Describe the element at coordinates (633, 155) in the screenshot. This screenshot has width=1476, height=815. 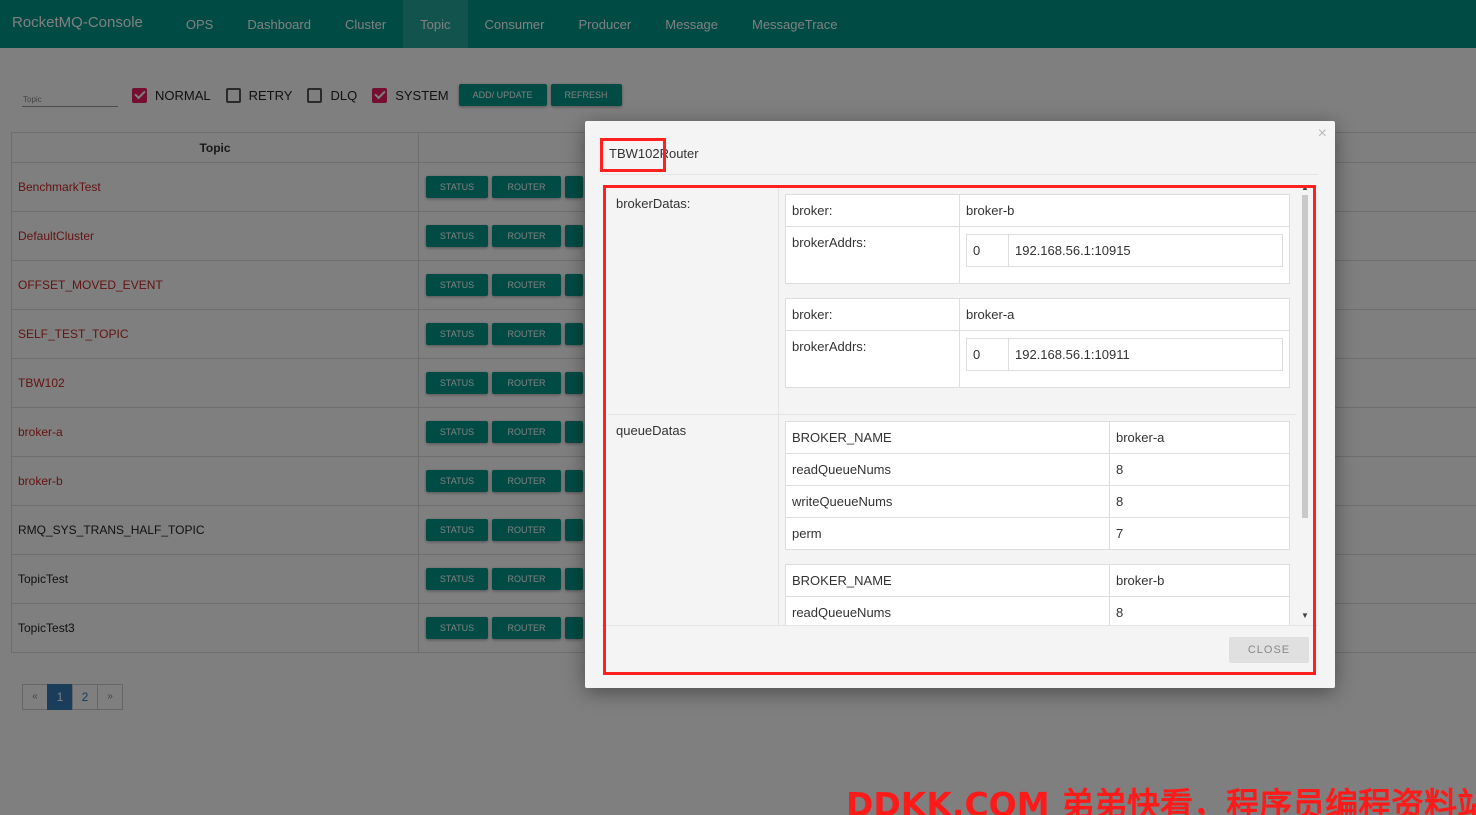
I see `annotation-box-title` at that location.